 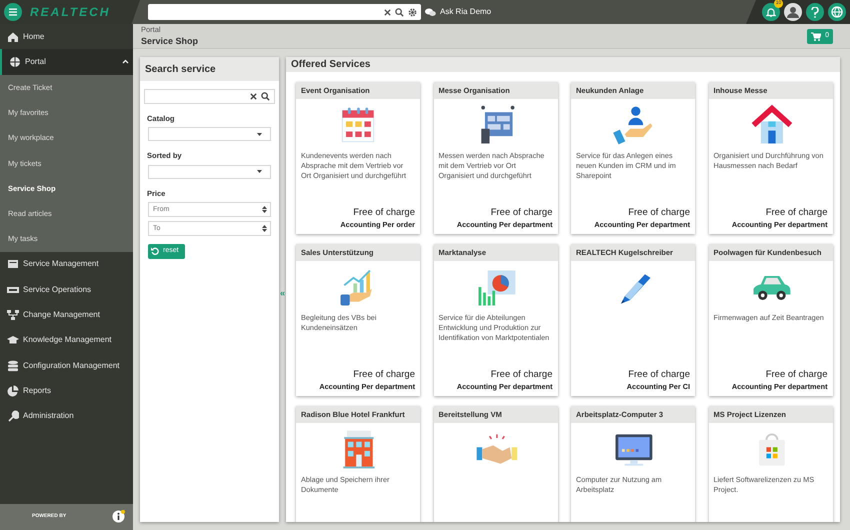 I want to click on person-silhouette-icon, so click(x=793, y=12).